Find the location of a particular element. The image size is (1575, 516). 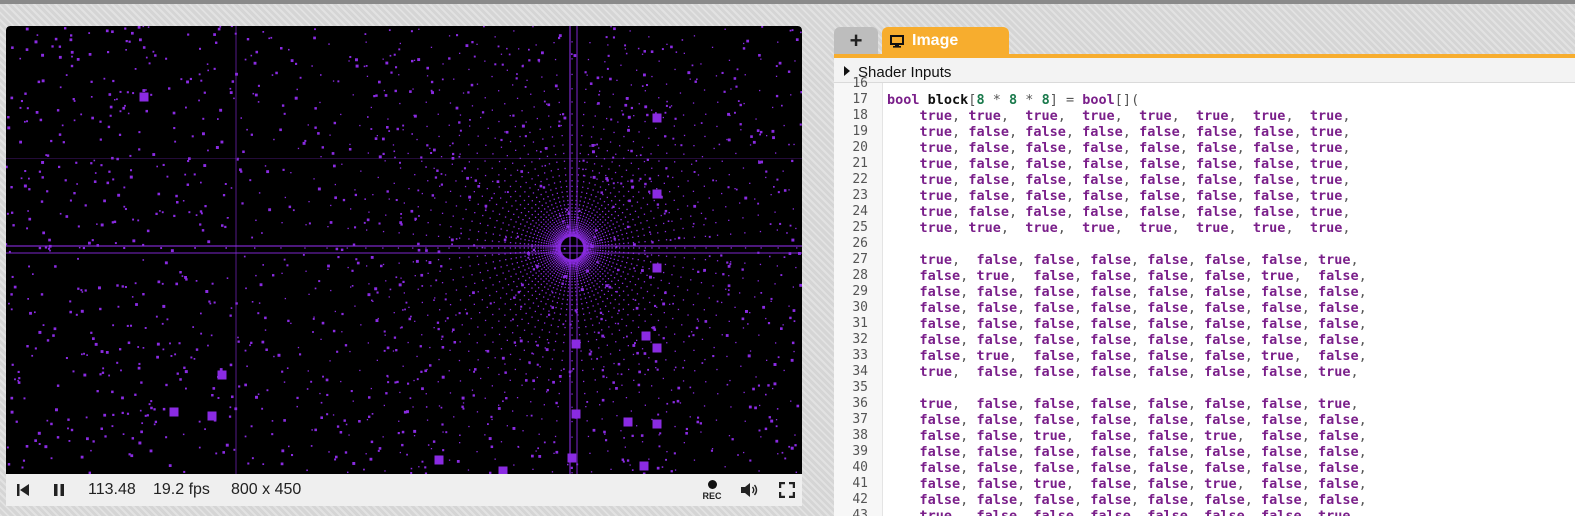

line-number: 37 is located at coordinates (860, 419).